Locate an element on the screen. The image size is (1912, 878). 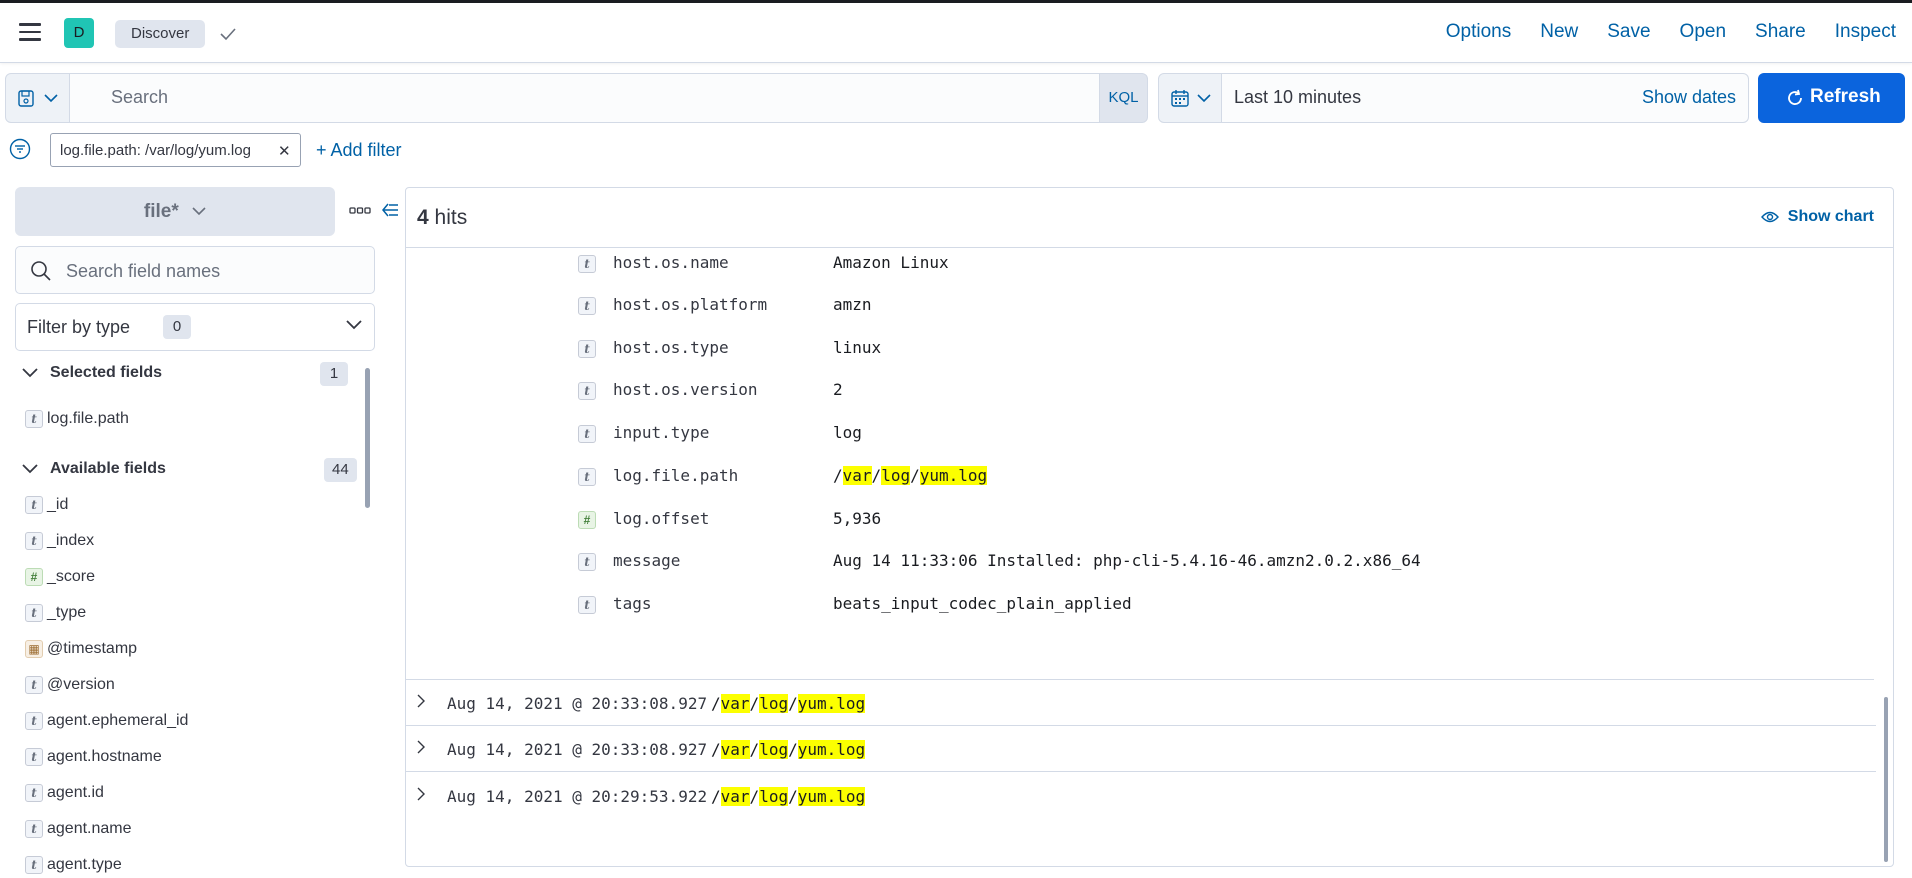
add-filter-button: + Add filter is located at coordinates (359, 150).